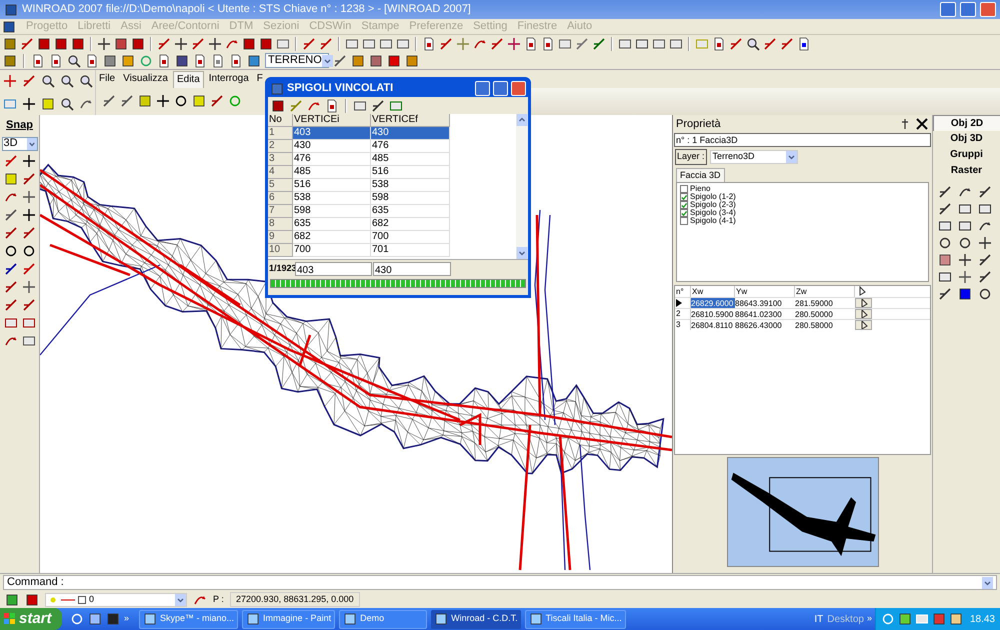  I want to click on scroll-down-icon, so click(522, 253).